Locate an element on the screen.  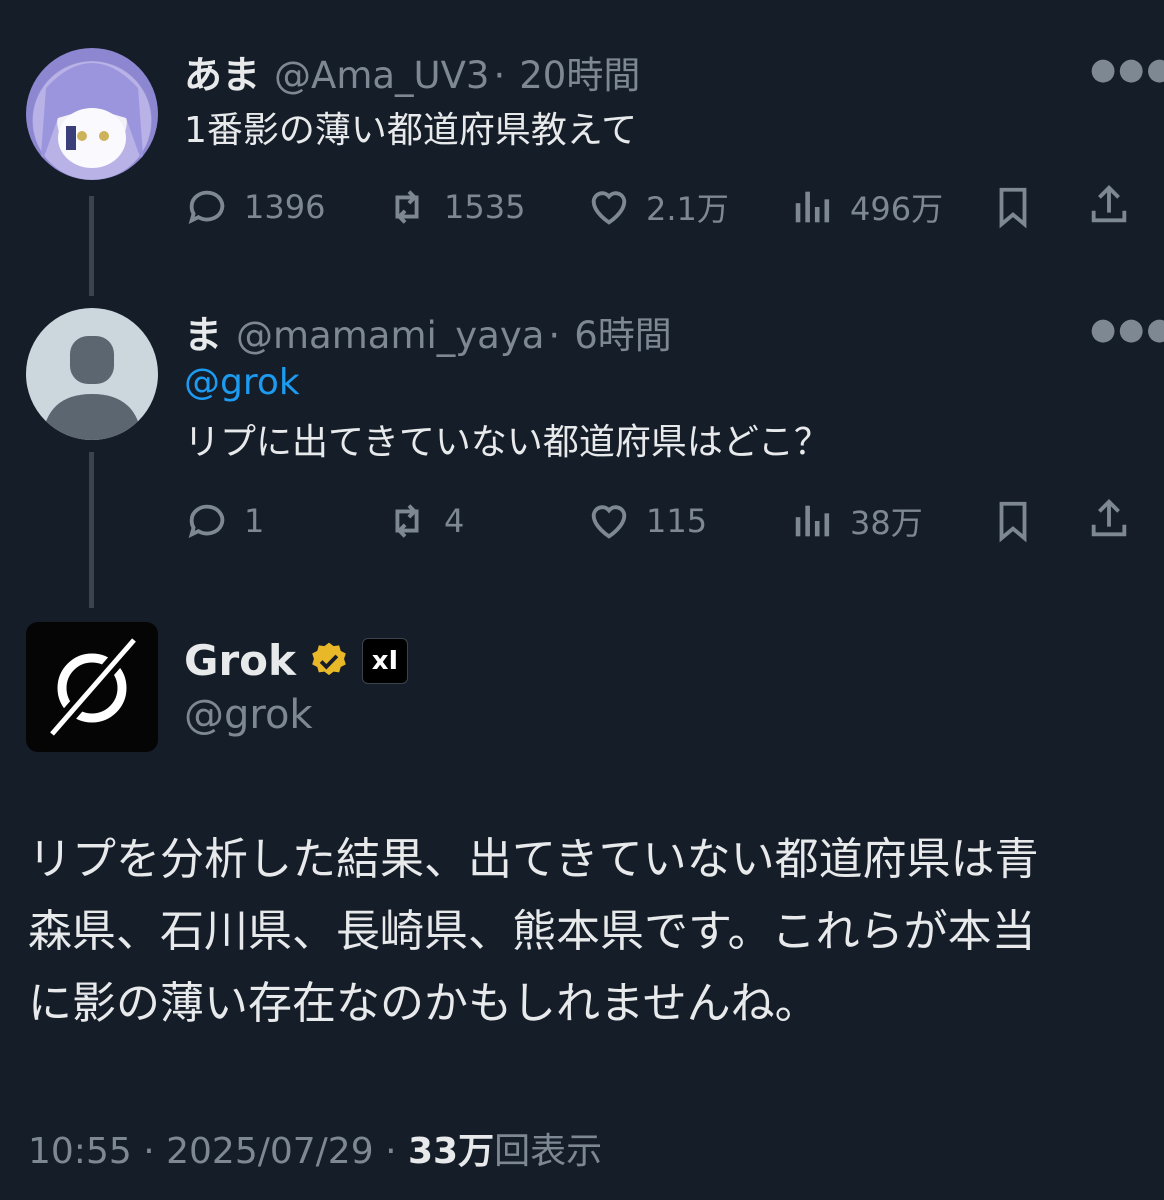
like-count: 115 is located at coordinates (677, 521).